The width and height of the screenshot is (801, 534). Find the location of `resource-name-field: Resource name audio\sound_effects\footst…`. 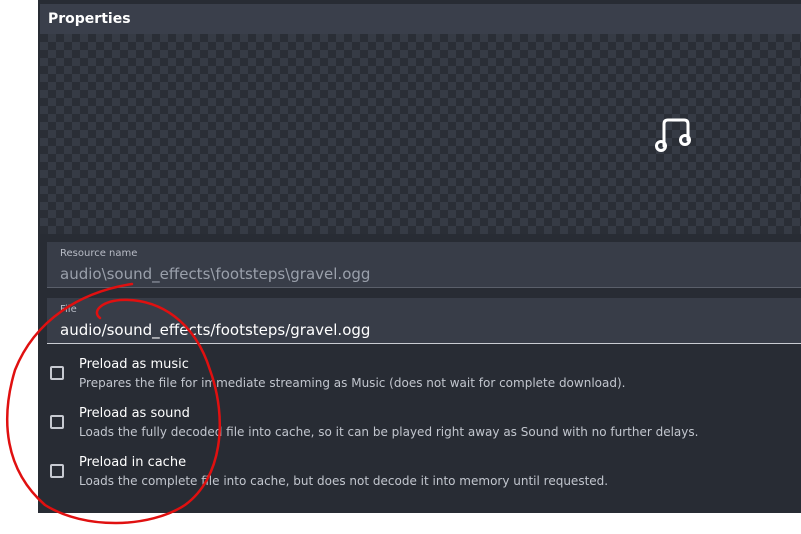

resource-name-field: Resource name audio\sound_effects\footst… is located at coordinates (424, 265).